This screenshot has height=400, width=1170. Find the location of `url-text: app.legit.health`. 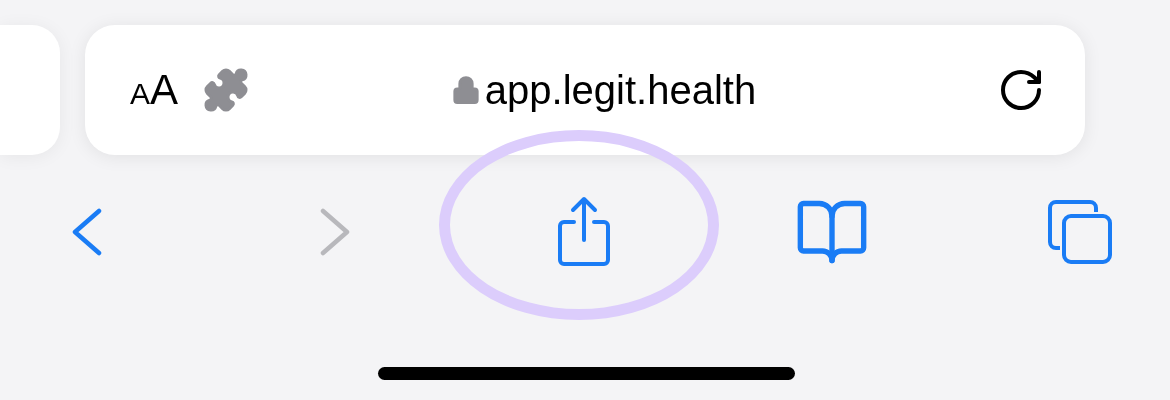

url-text: app.legit.health is located at coordinates (620, 90).